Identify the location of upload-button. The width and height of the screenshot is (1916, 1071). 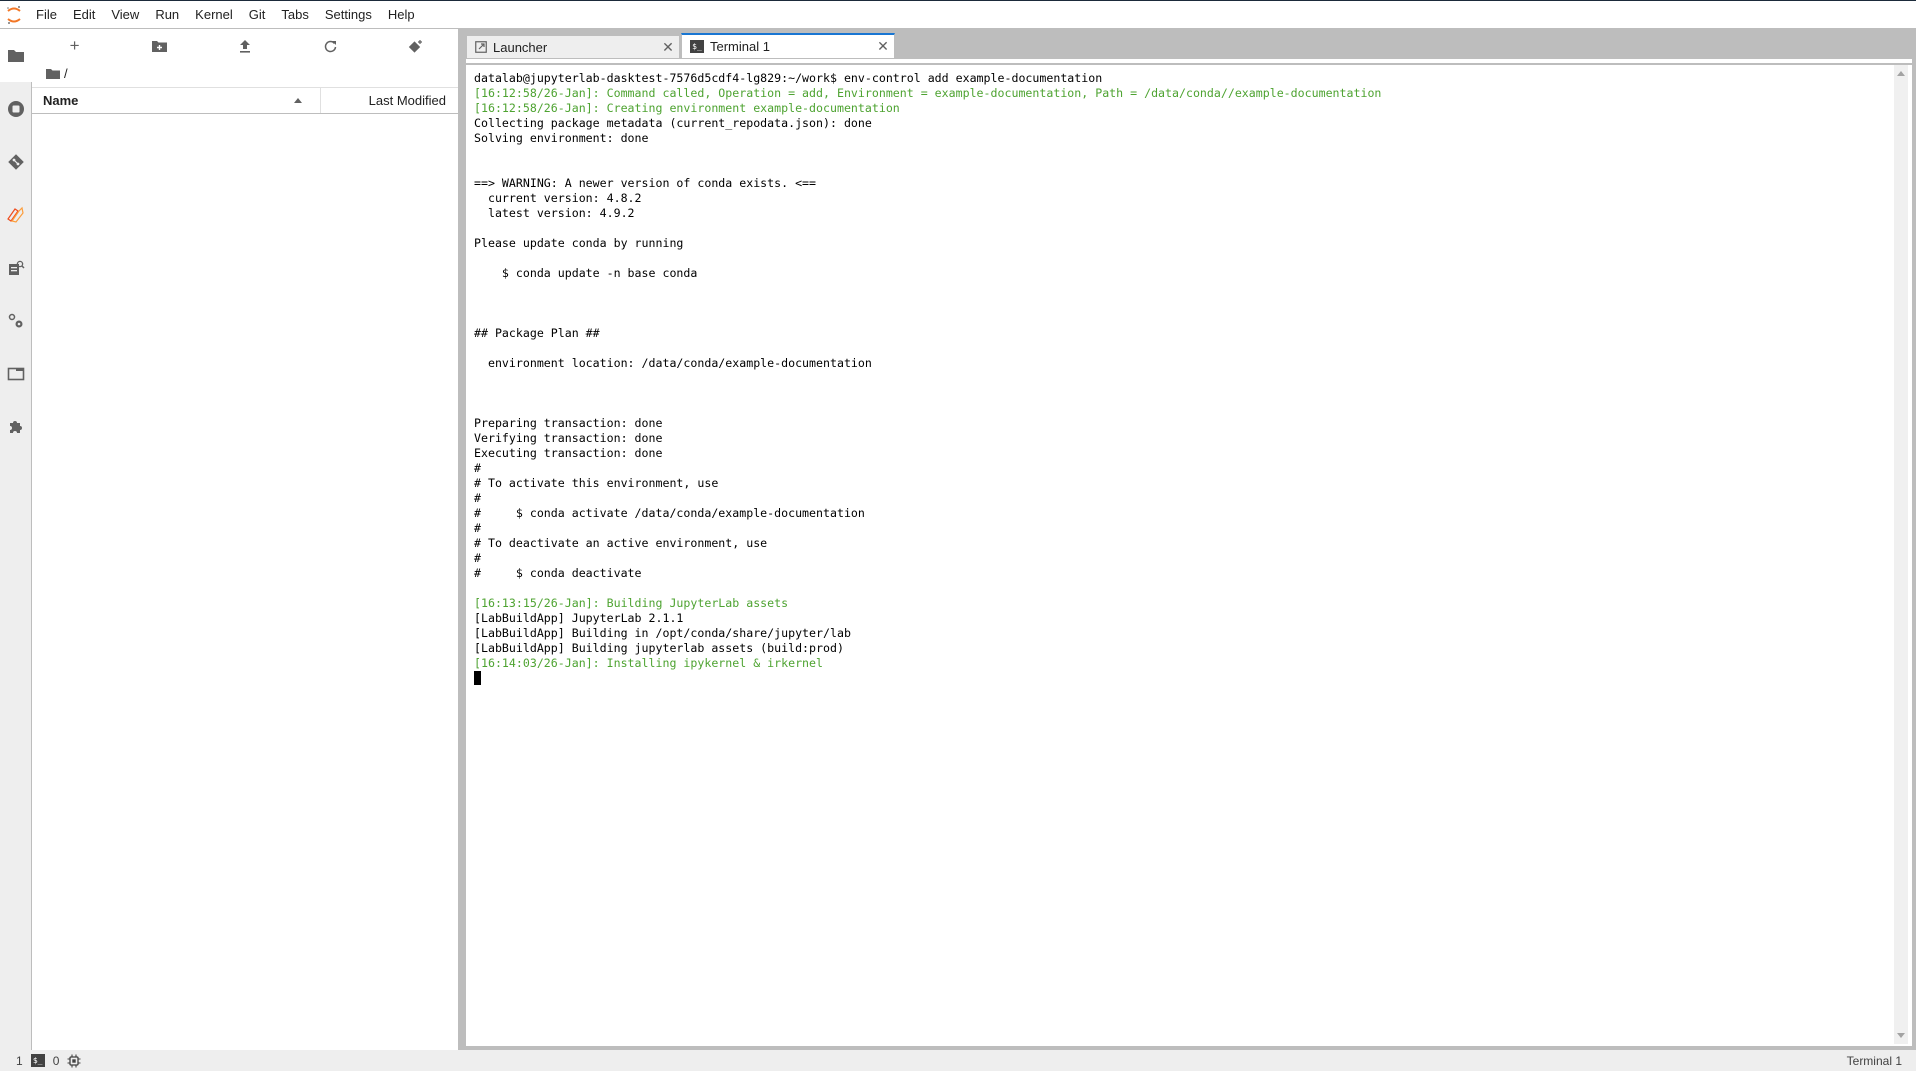
(244, 46).